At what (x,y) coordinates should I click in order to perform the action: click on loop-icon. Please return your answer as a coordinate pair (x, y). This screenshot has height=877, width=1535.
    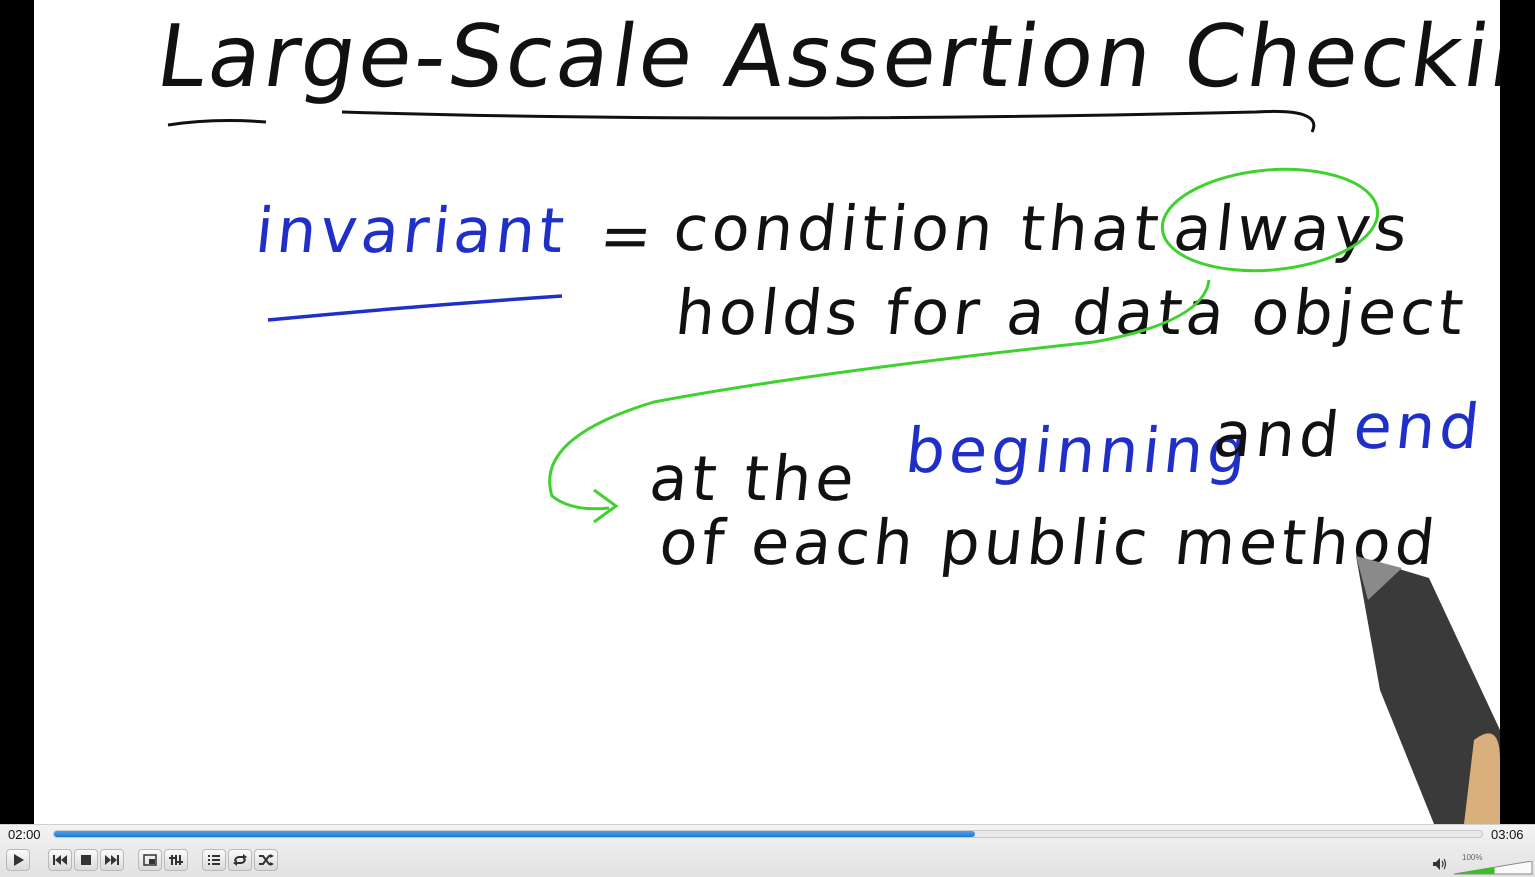
    Looking at the image, I should click on (240, 860).